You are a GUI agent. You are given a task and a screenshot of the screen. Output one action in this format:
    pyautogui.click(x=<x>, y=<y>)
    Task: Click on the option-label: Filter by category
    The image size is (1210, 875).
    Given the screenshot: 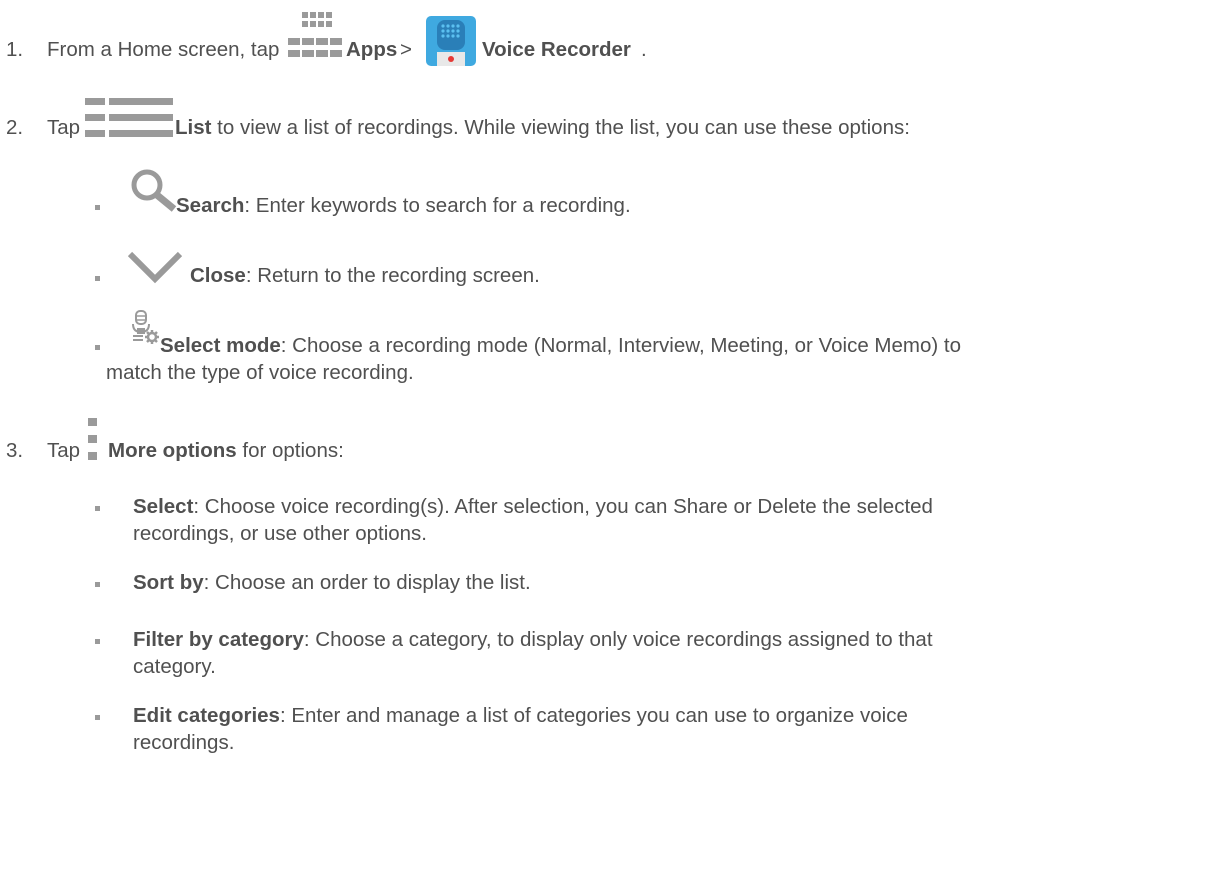 What is the action you would take?
    pyautogui.click(x=218, y=639)
    